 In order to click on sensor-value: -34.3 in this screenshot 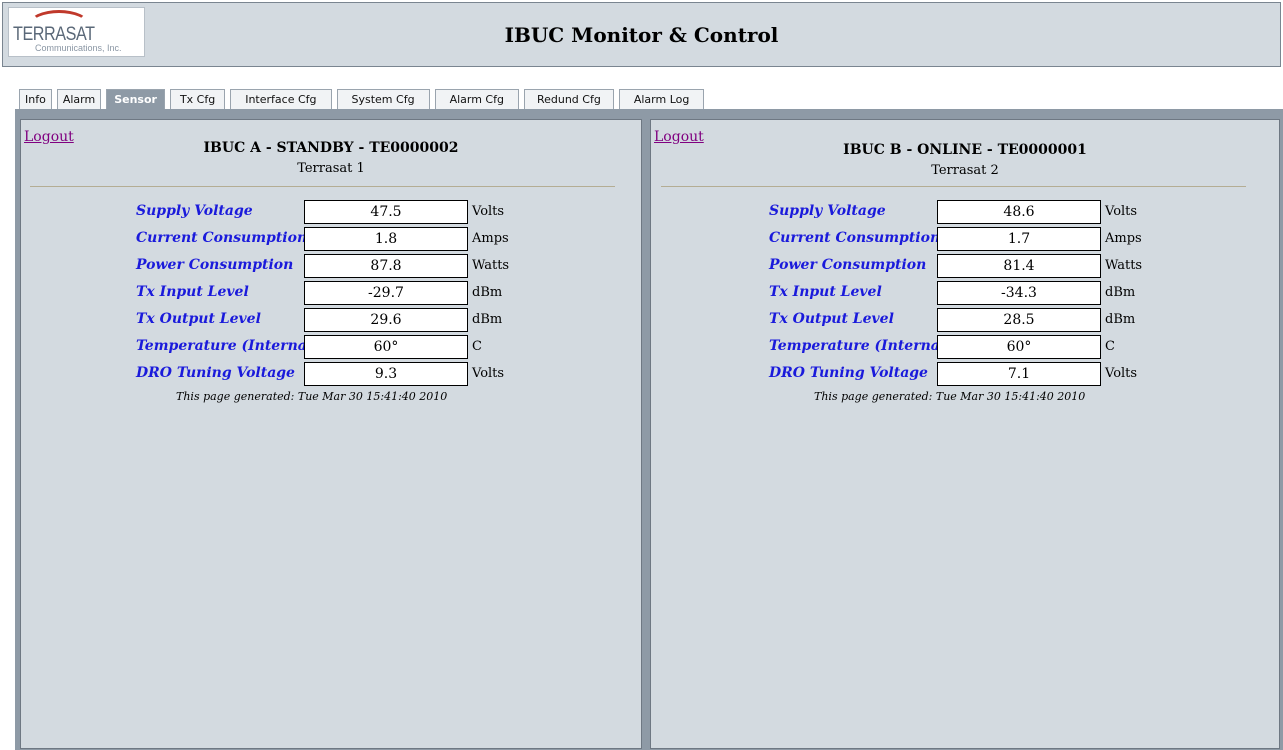, I will do `click(1019, 293)`.